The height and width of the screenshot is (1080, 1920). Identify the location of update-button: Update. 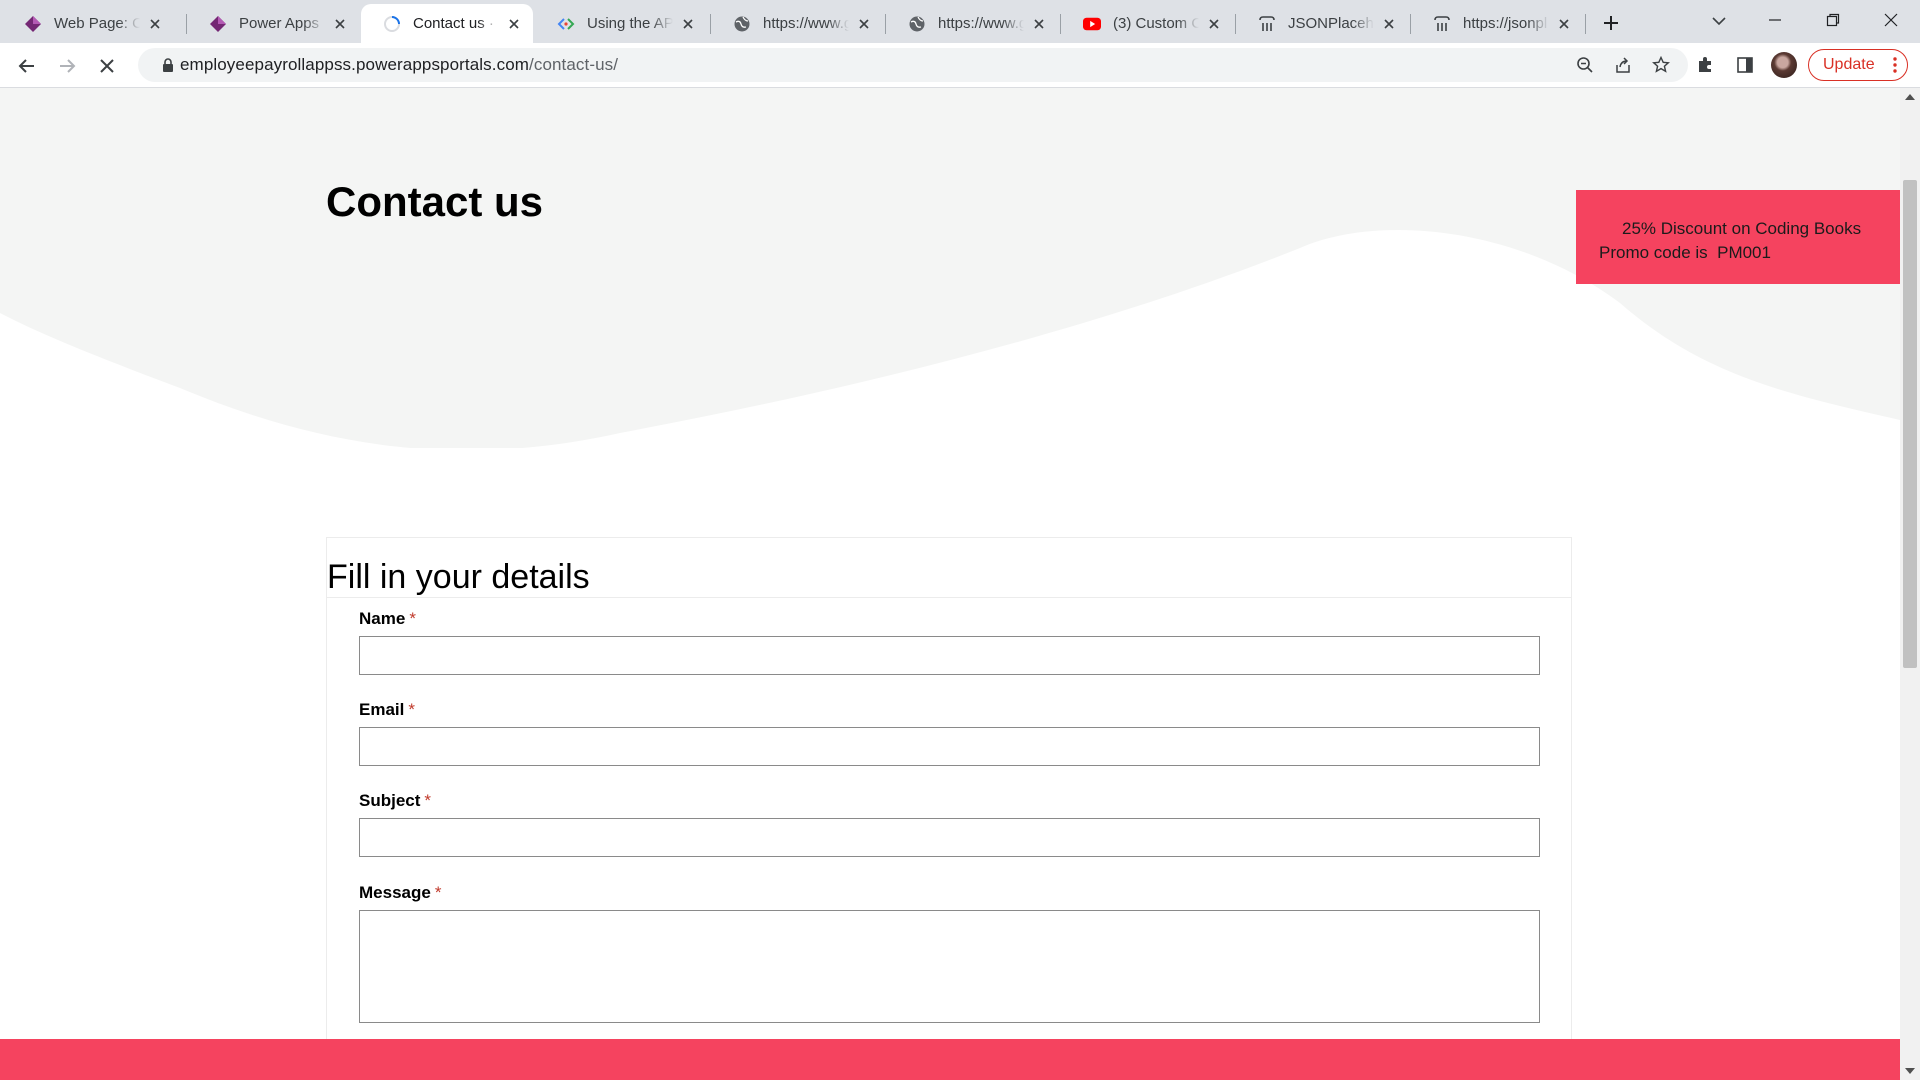
(1858, 65).